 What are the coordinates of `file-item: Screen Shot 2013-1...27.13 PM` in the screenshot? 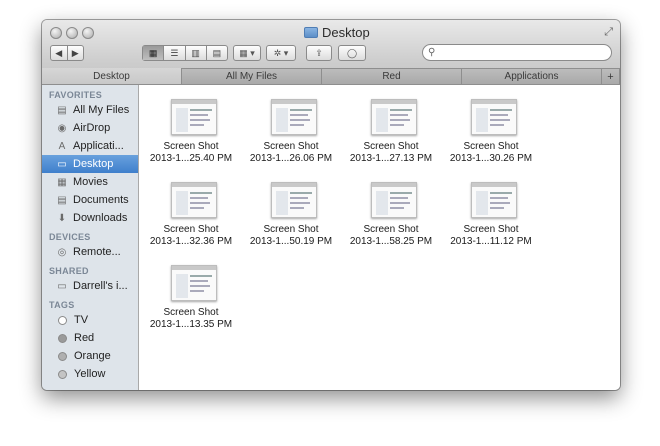 It's located at (391, 139).